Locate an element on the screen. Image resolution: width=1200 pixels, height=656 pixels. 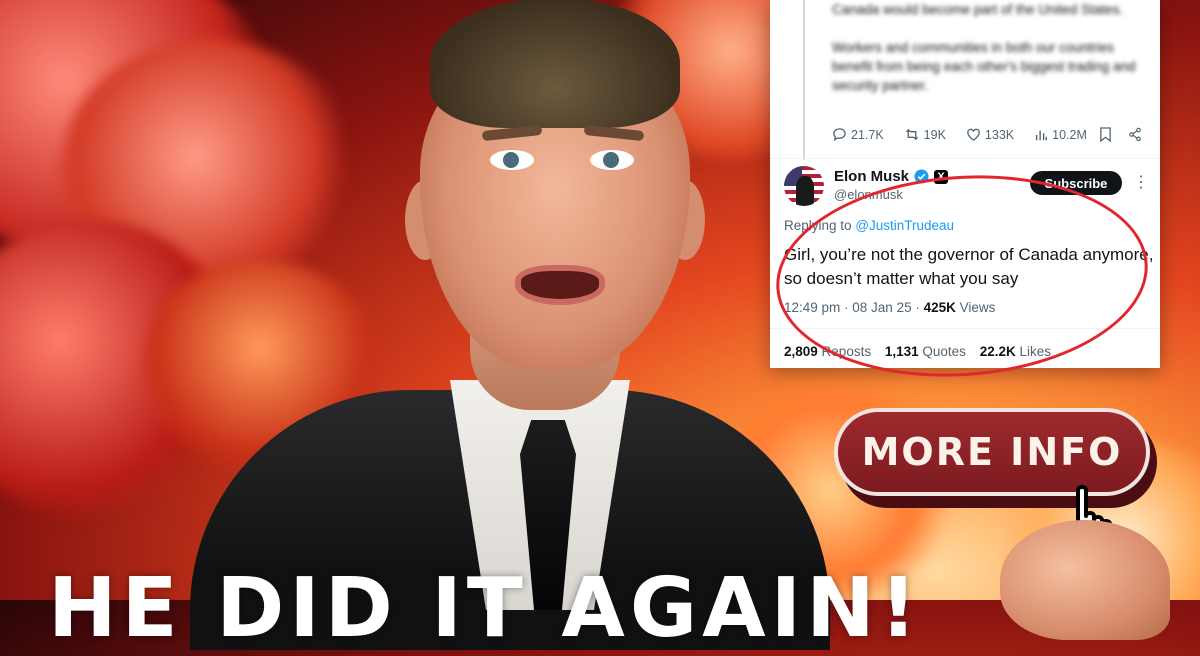
thread-line is located at coordinates (804, 80).